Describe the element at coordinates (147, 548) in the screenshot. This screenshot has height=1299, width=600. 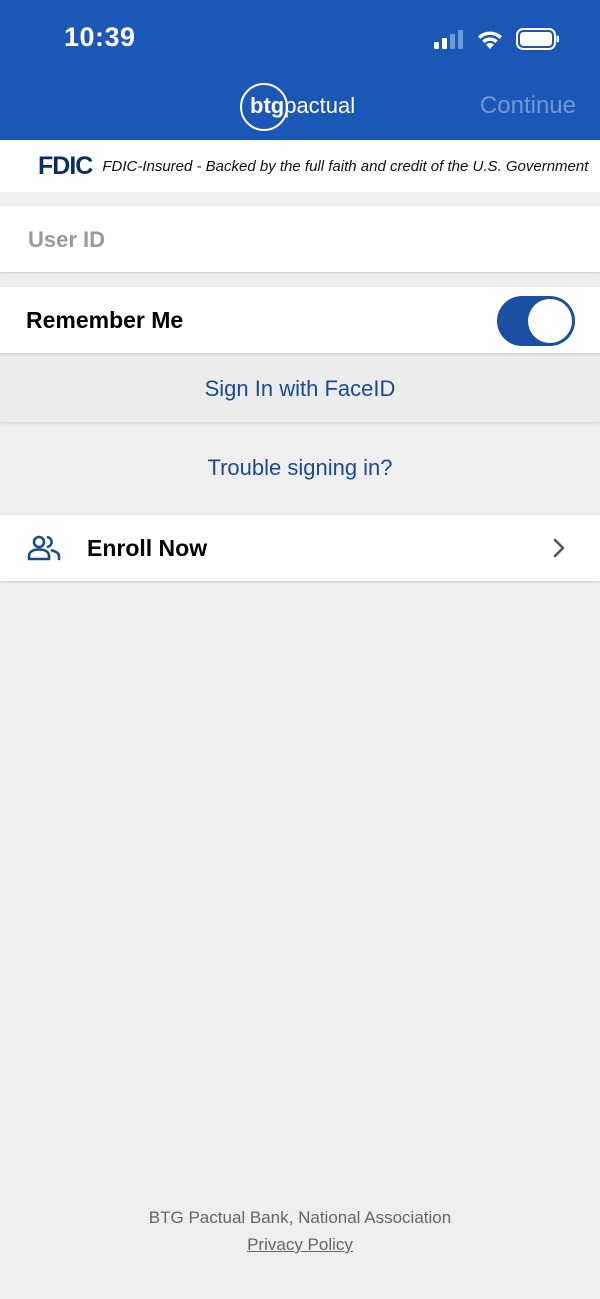
I see `enroll-now-label: Enroll Now` at that location.